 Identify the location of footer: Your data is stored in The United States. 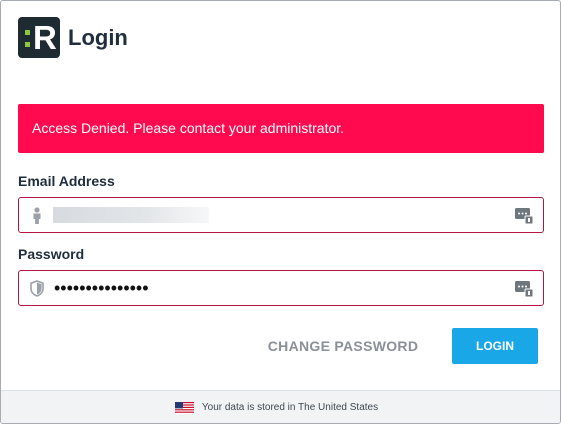
(280, 406).